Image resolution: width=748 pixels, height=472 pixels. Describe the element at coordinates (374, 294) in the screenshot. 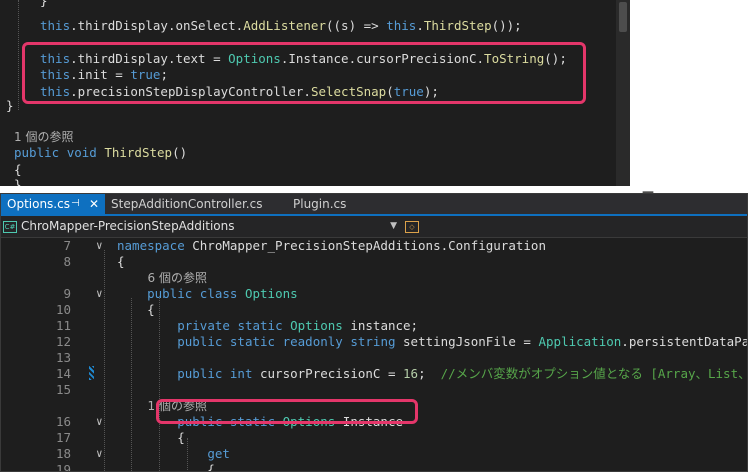

I see `code-line: 9 ∨ public class Options` at that location.